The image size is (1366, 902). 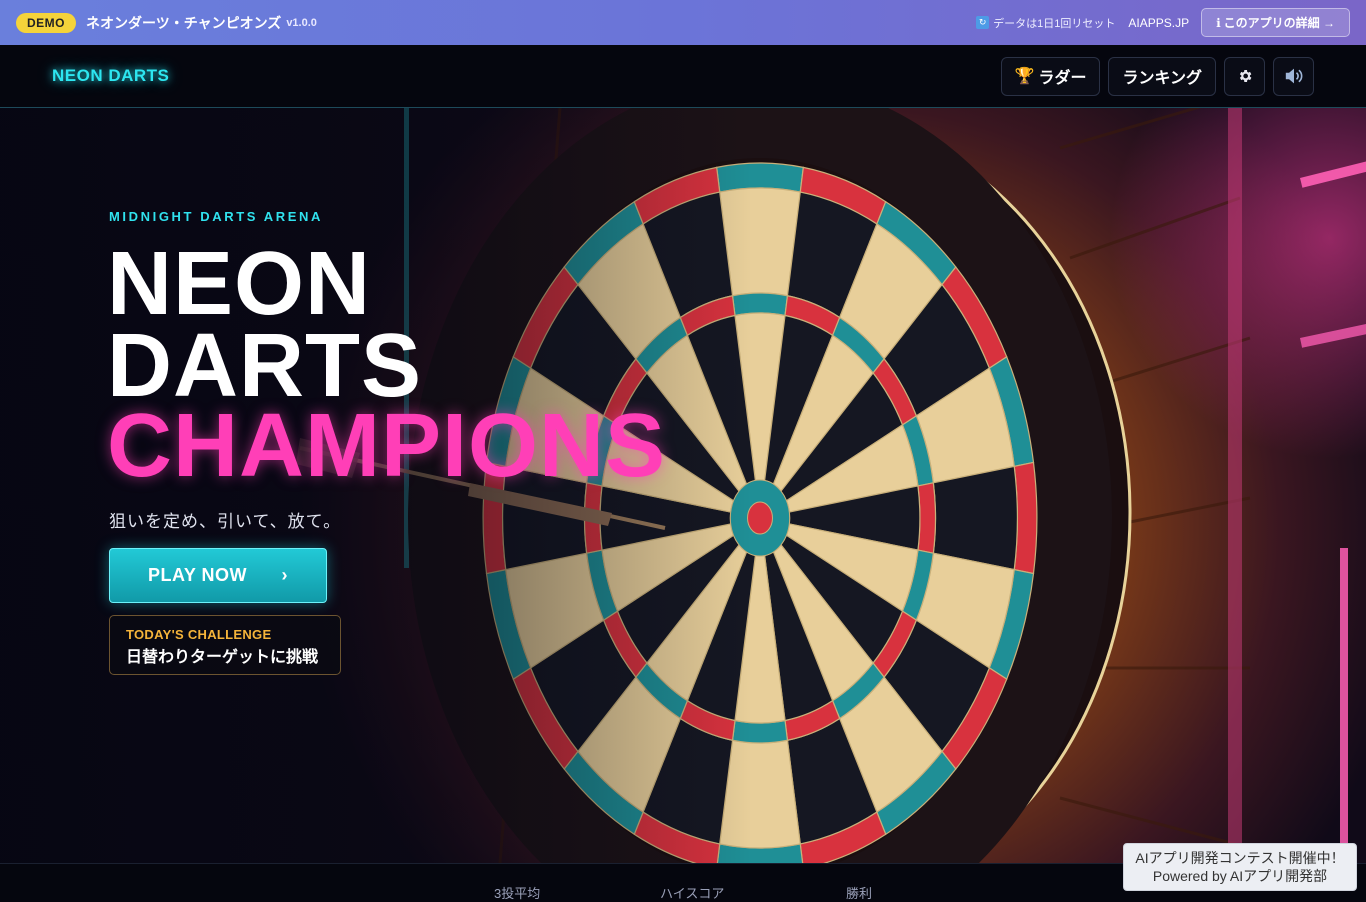 I want to click on hero-title-line2: DARTS, so click(x=264, y=366).